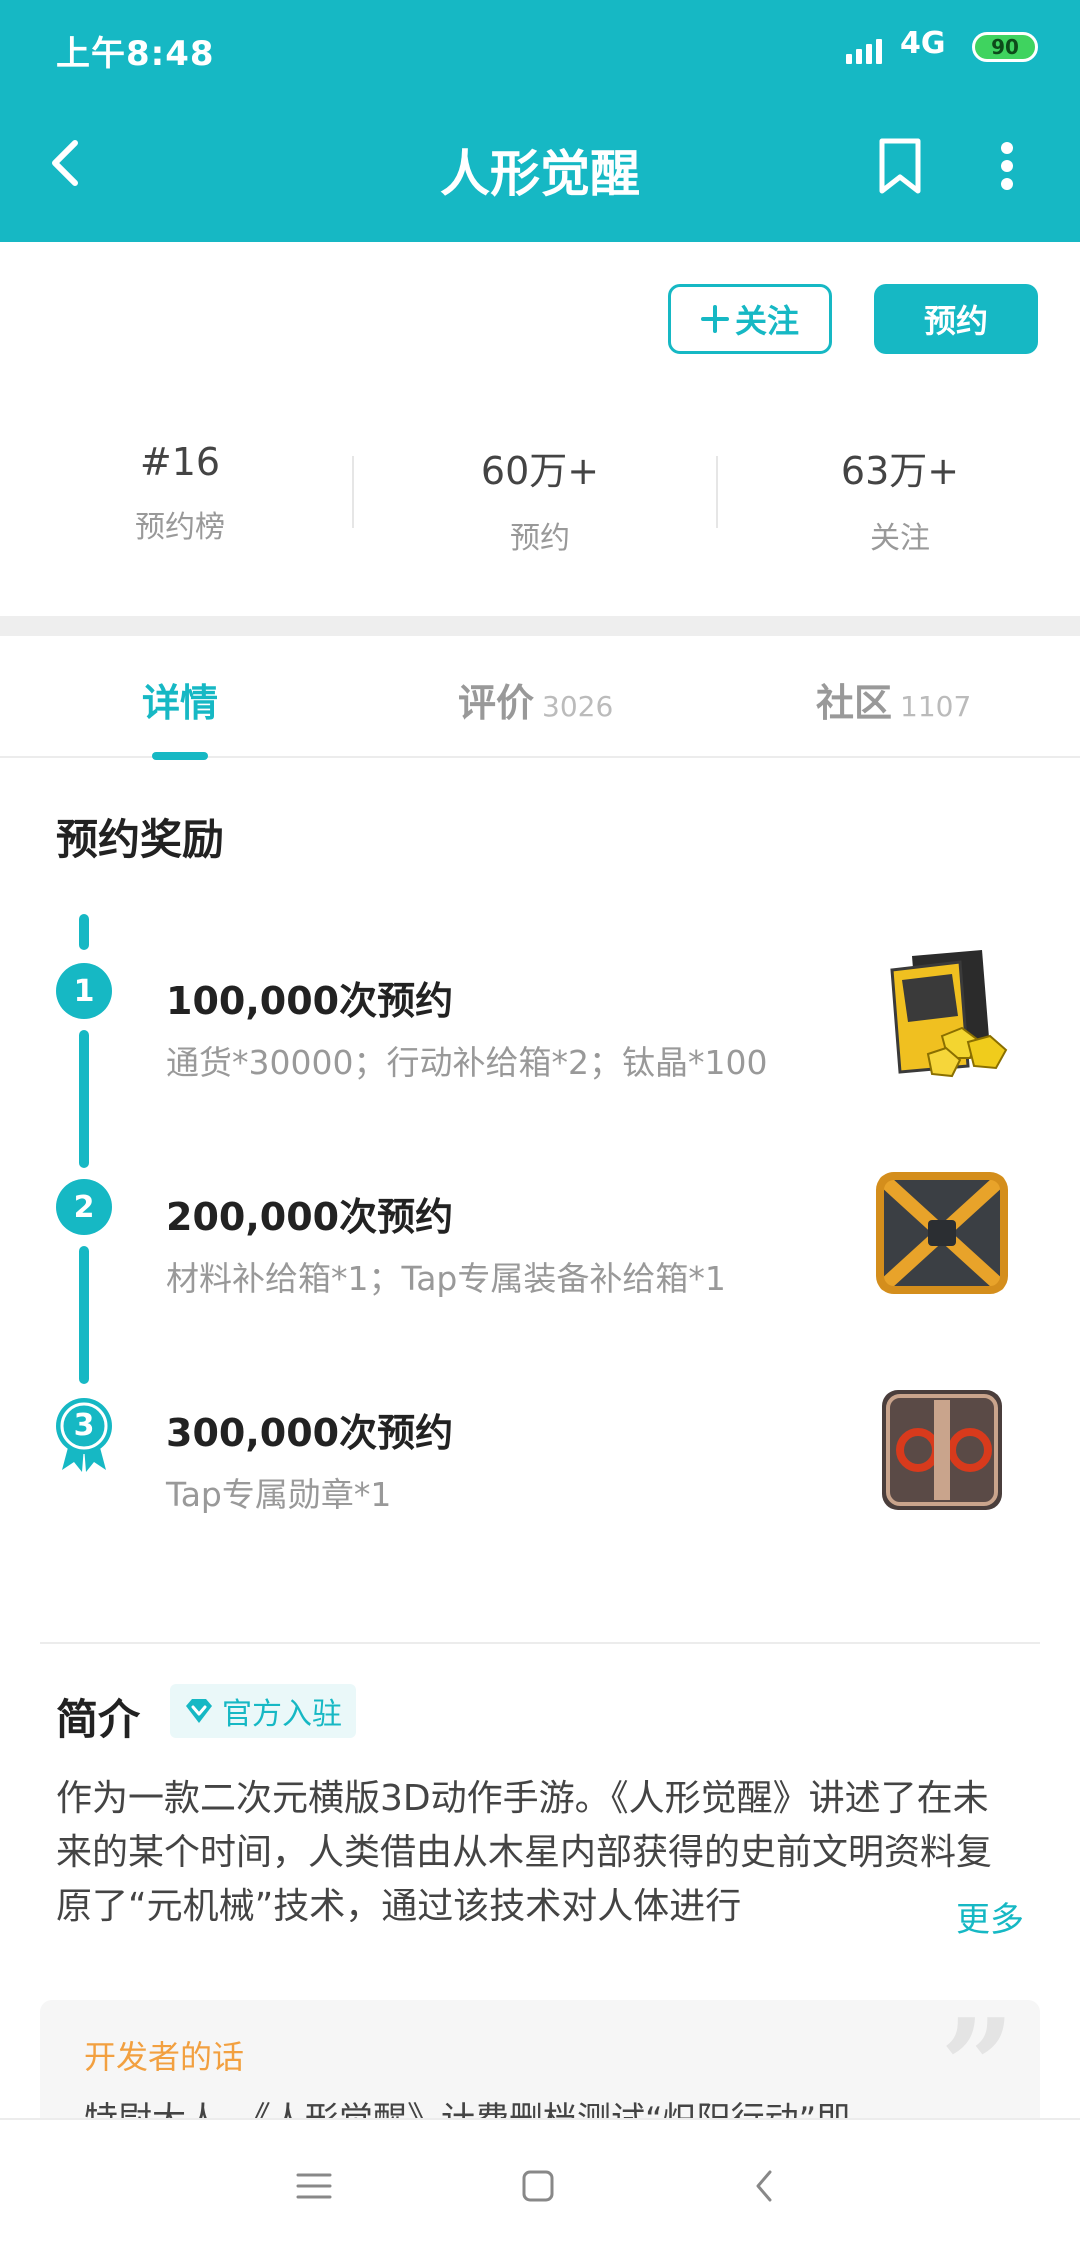  Describe the element at coordinates (535, 699) in the screenshot. I see `tab-reviews: 评价 3026` at that location.